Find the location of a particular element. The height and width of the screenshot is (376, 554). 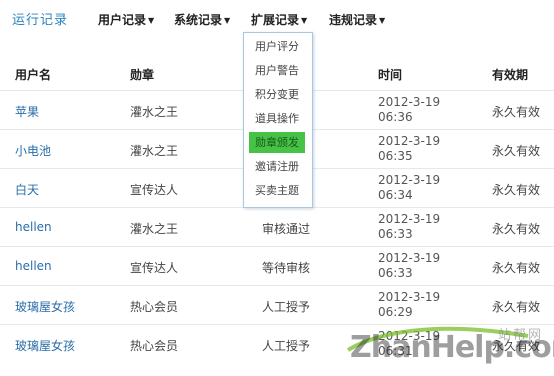

nav-label: 违规记录 is located at coordinates (353, 20).